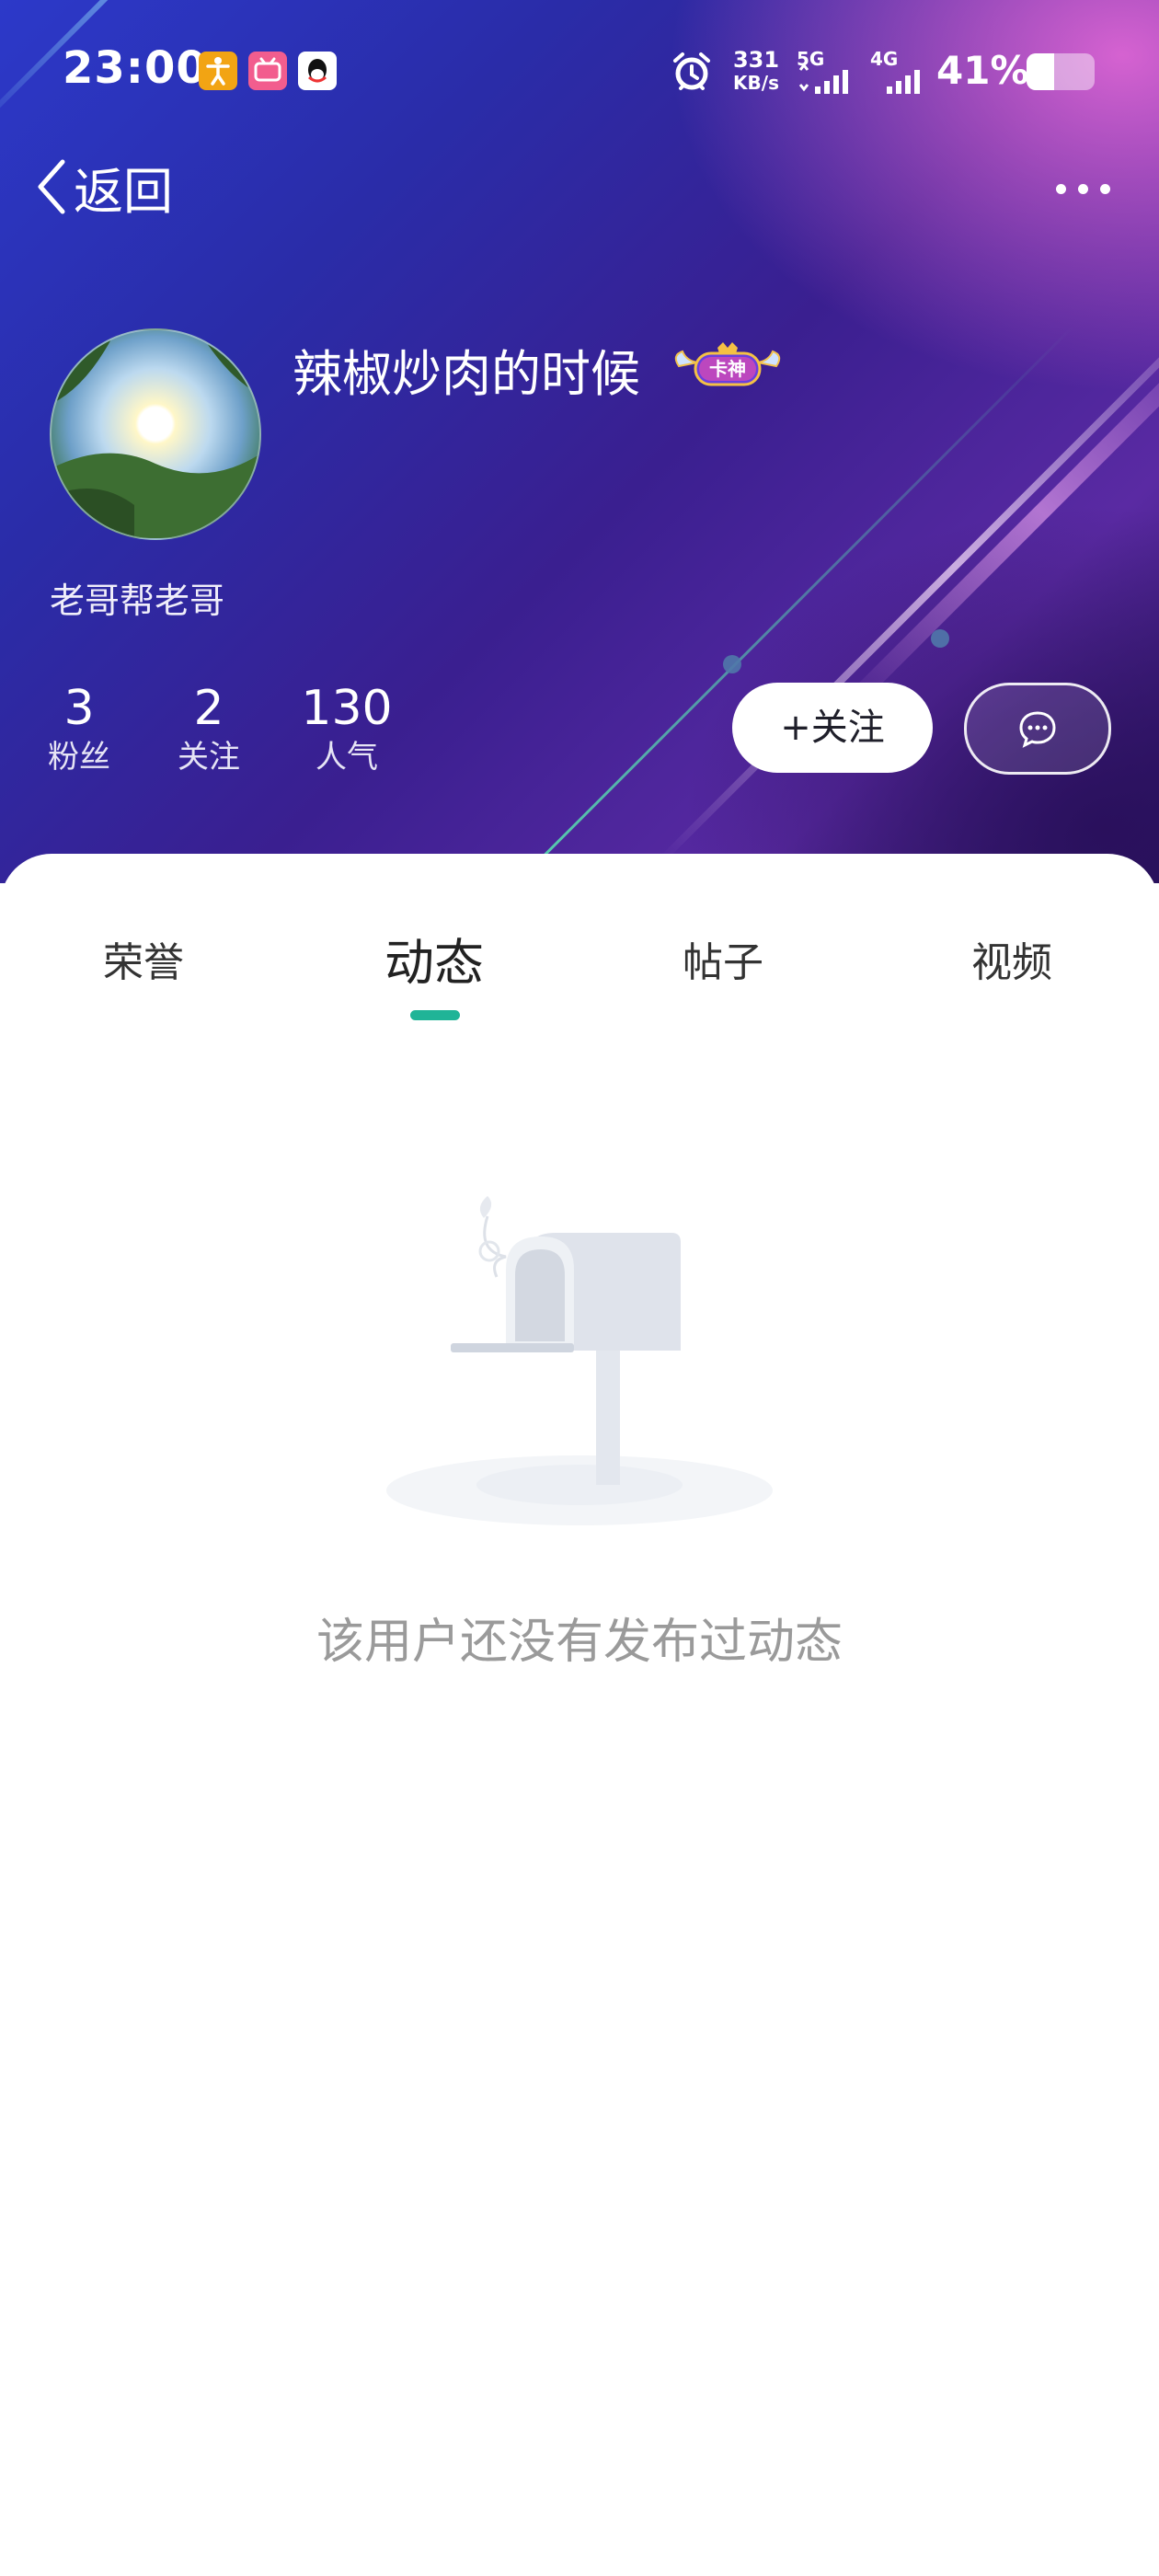 The width and height of the screenshot is (1159, 2576). Describe the element at coordinates (434, 958) in the screenshot. I see `tab-activity: 动态` at that location.